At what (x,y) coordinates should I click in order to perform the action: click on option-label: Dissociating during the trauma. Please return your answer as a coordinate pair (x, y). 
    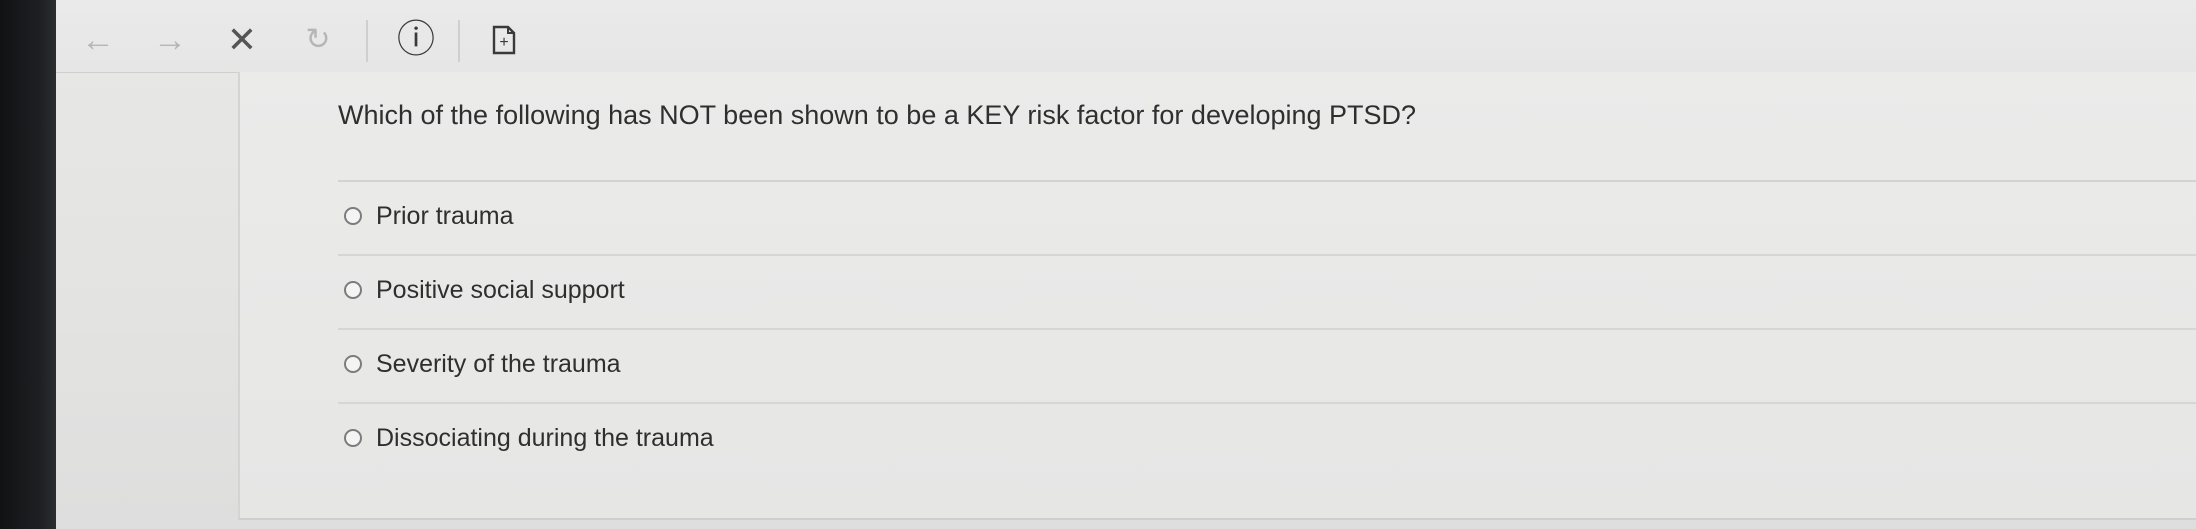
    Looking at the image, I should click on (545, 437).